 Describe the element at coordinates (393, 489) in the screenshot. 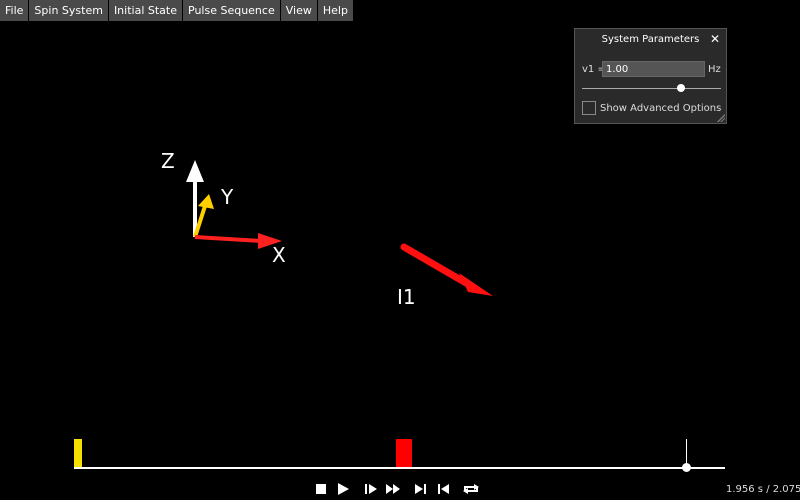

I see `fast-forward-icon` at that location.